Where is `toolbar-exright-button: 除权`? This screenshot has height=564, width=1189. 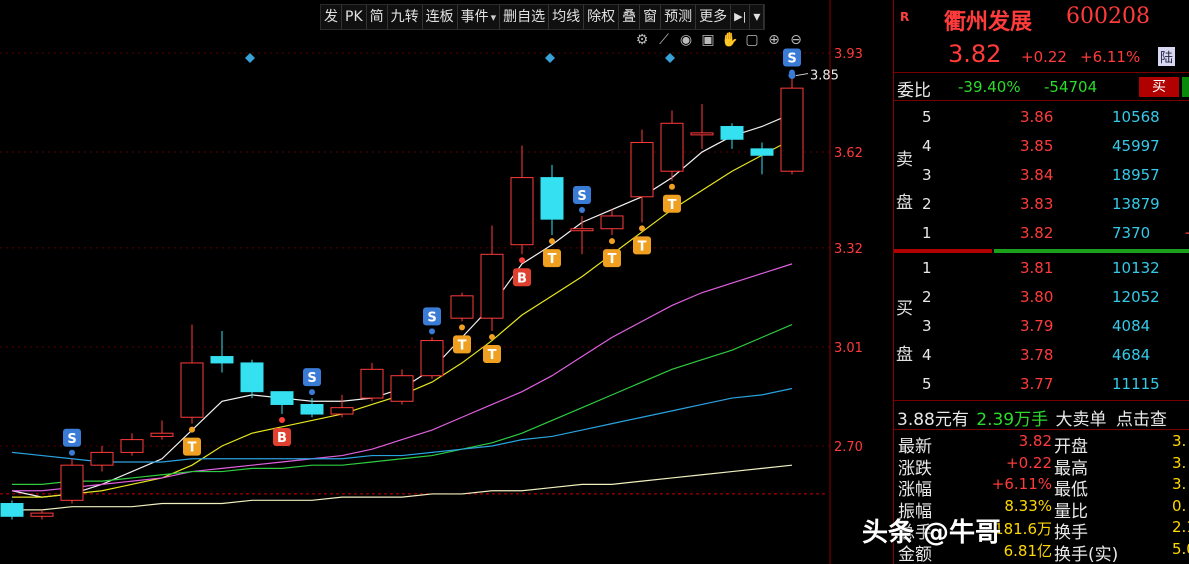
toolbar-exright-button: 除权 is located at coordinates (602, 17).